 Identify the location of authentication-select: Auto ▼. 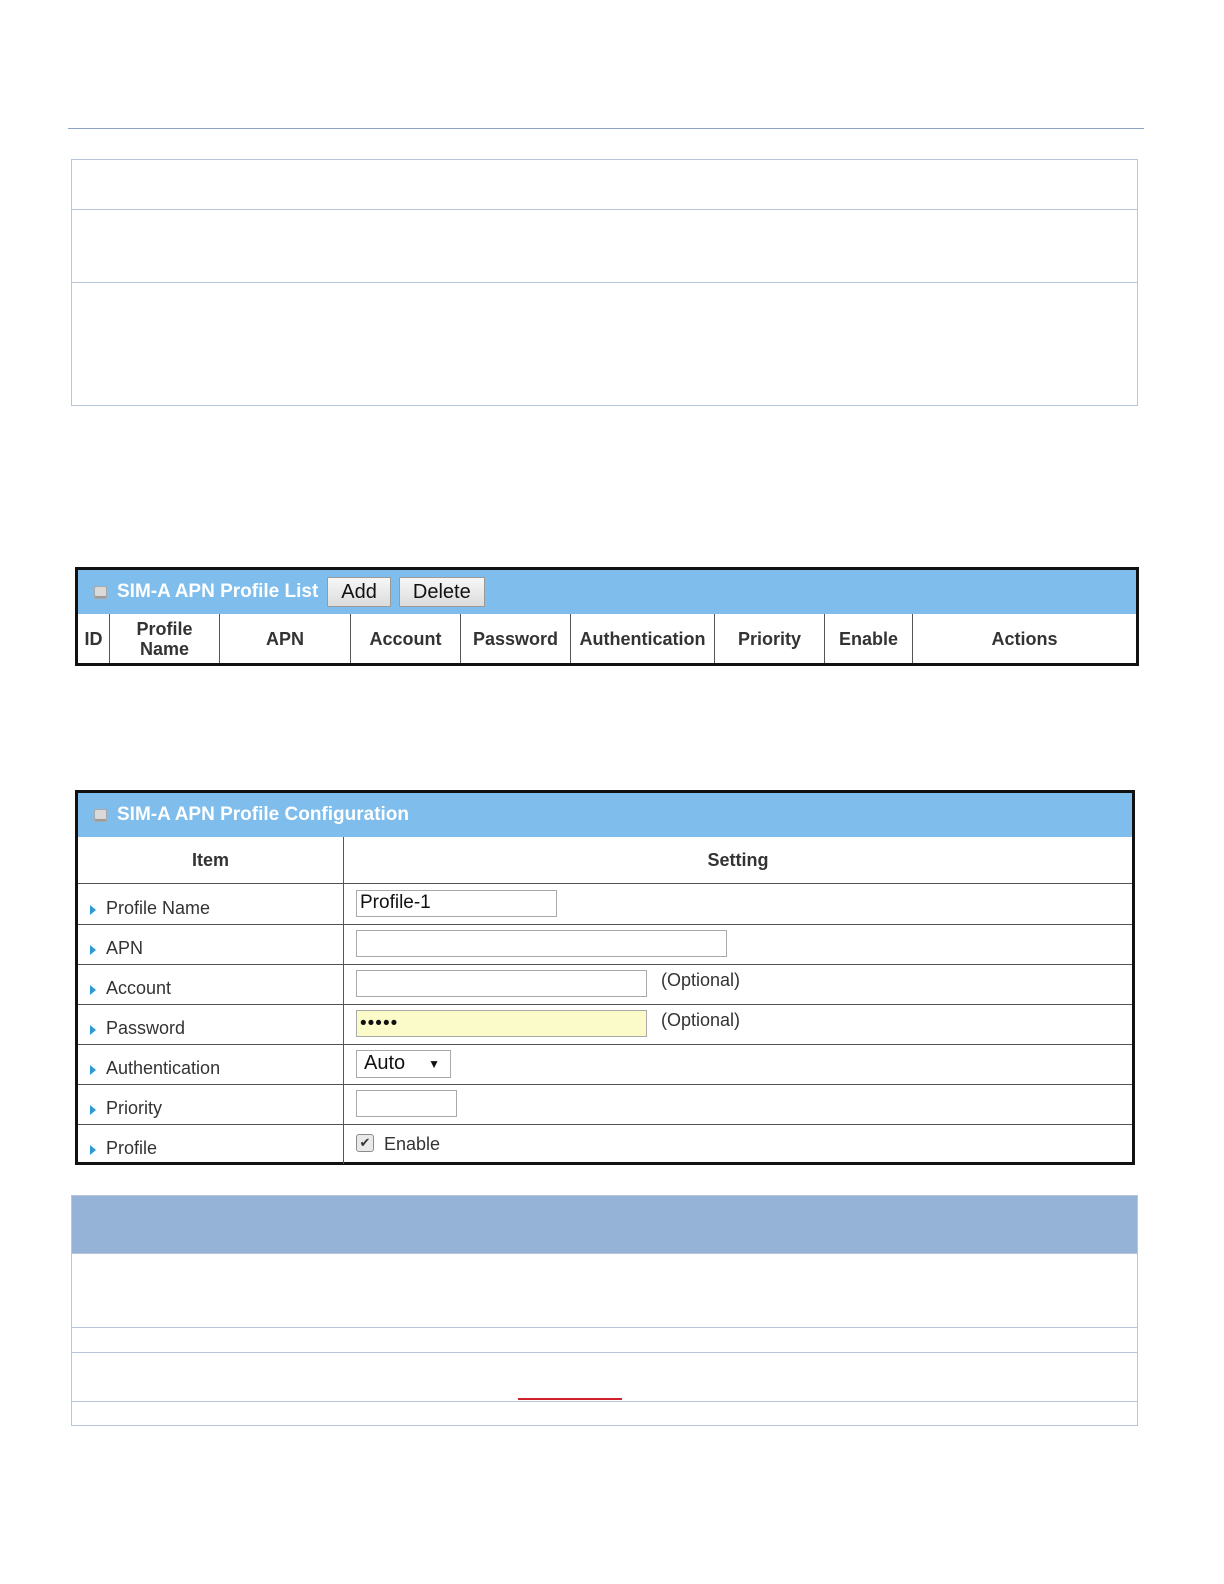
(403, 1063).